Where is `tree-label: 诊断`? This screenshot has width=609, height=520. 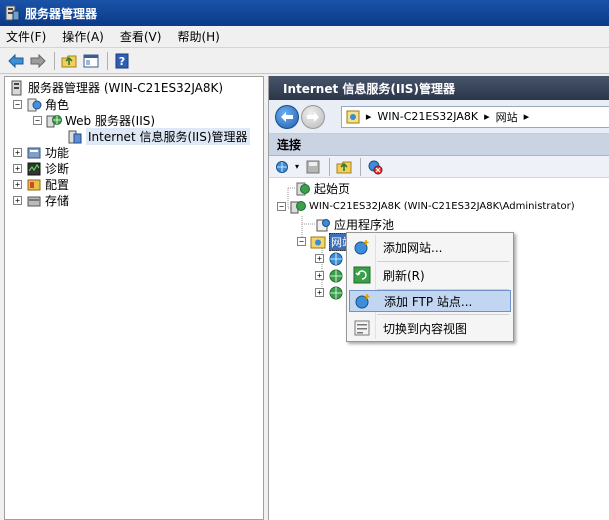 tree-label: 诊断 is located at coordinates (57, 169).